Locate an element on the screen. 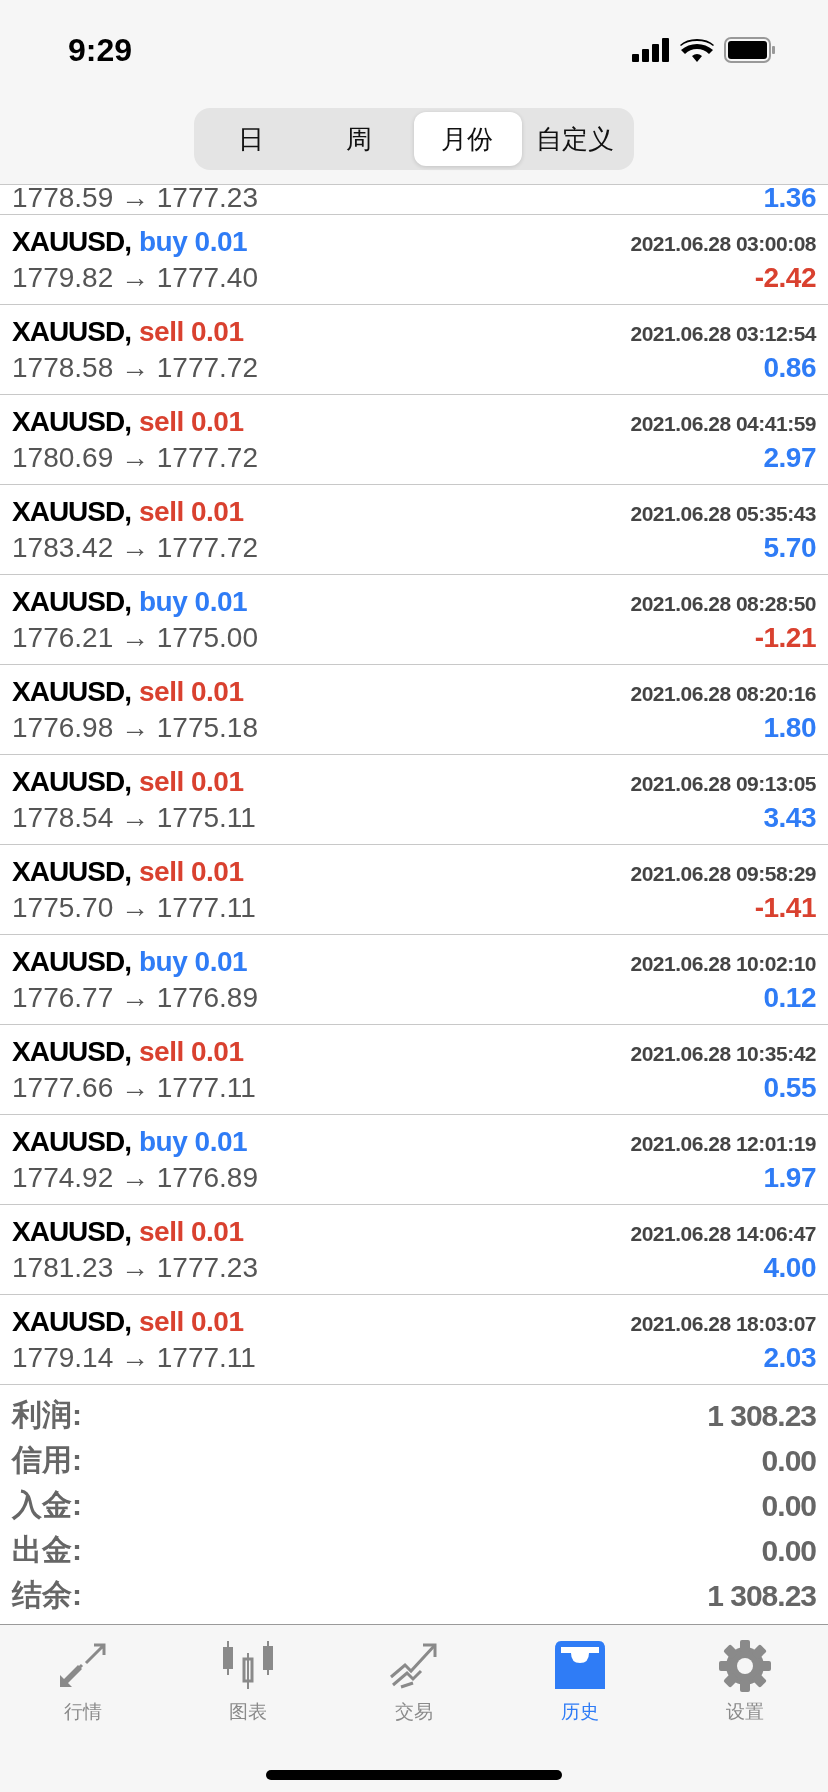 The width and height of the screenshot is (828, 1792). deal-row: XAUUSD, sell 0.01 2021.06.28 10:35:42 1777.66 → 1777.11 0.55 is located at coordinates (414, 1070).